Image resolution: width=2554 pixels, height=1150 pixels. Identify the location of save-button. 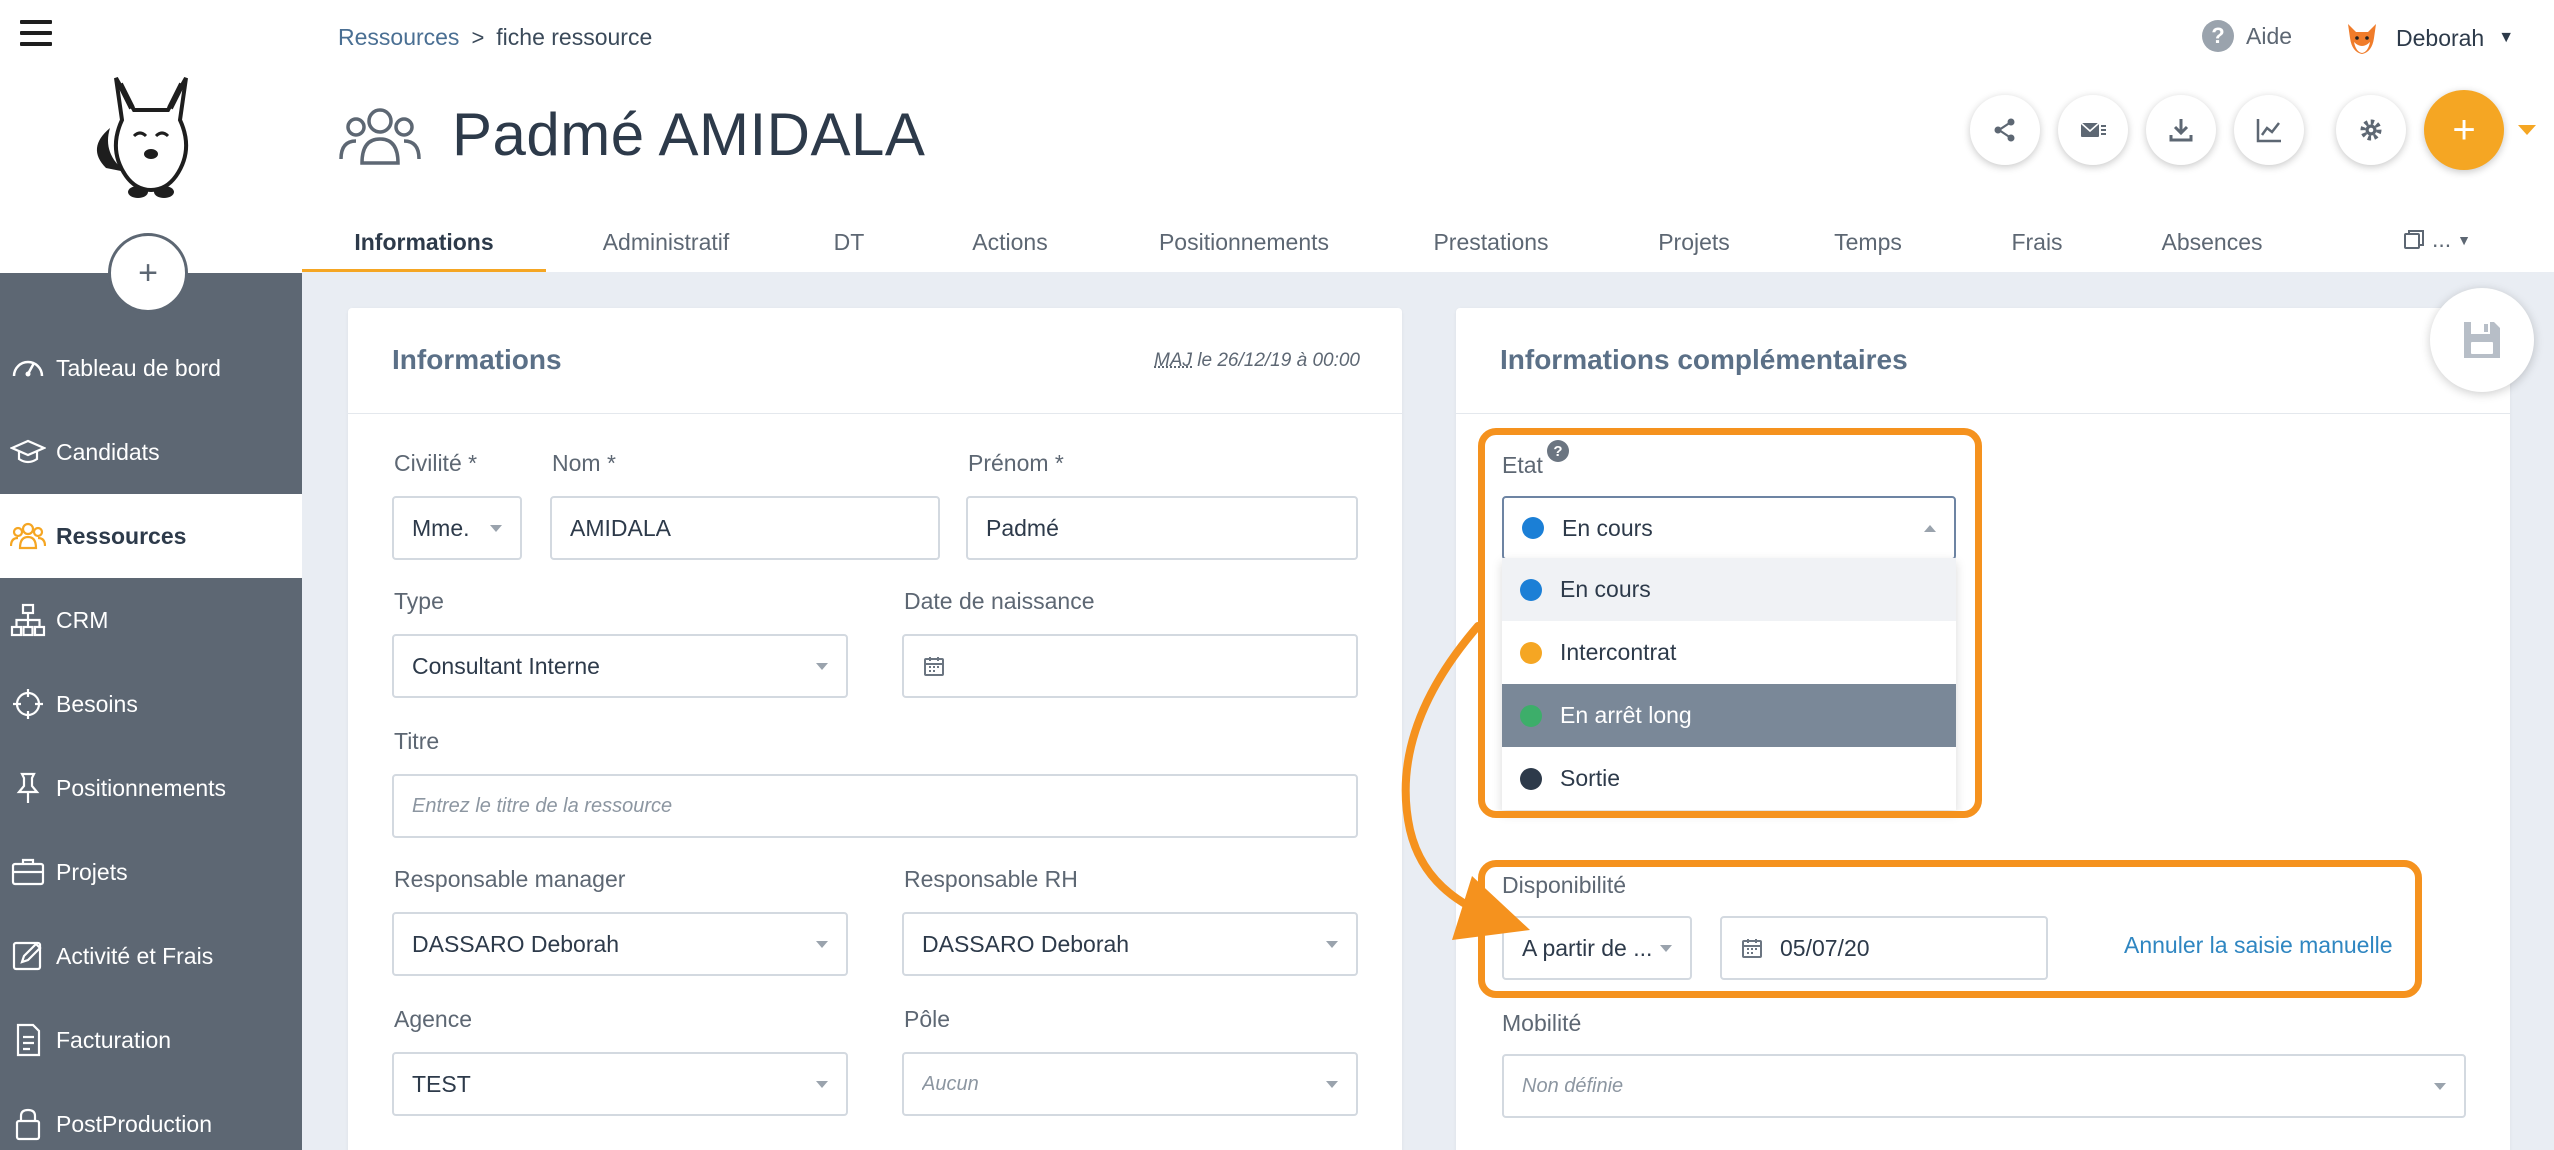
(2482, 340).